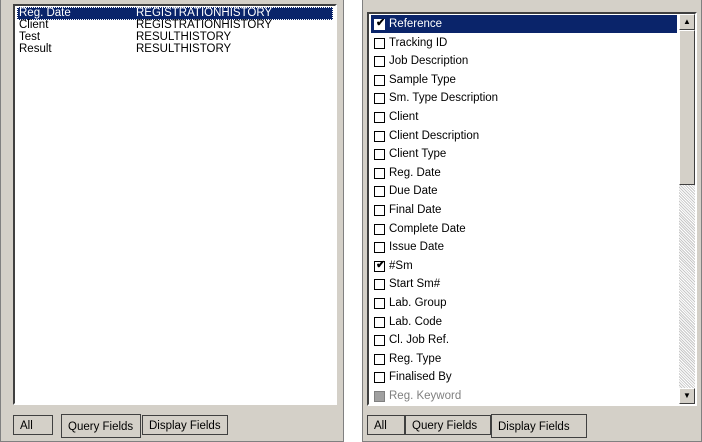 The width and height of the screenshot is (702, 442). I want to click on checklist-item: Due Date, so click(524, 191).